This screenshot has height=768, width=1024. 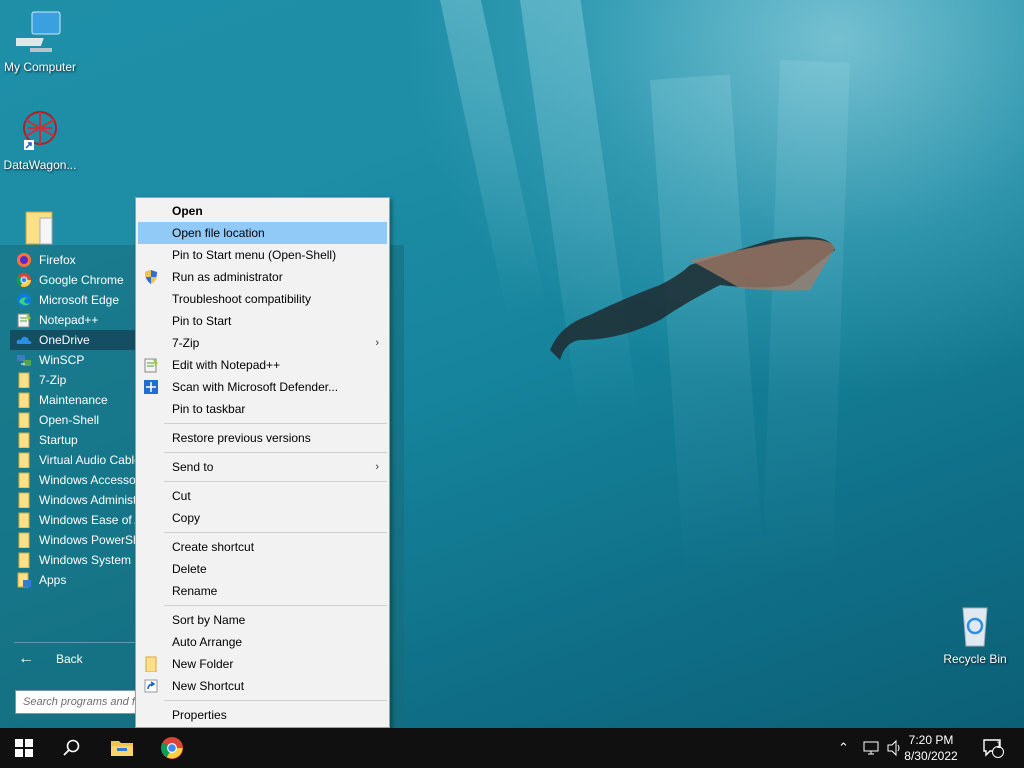 What do you see at coordinates (207, 642) in the screenshot?
I see `menu-item-label: Auto Arrange` at bounding box center [207, 642].